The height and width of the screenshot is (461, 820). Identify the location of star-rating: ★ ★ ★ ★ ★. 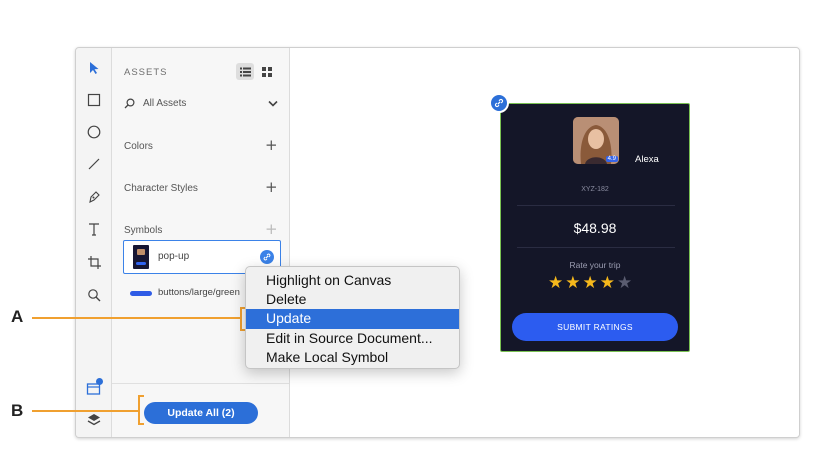
(590, 283).